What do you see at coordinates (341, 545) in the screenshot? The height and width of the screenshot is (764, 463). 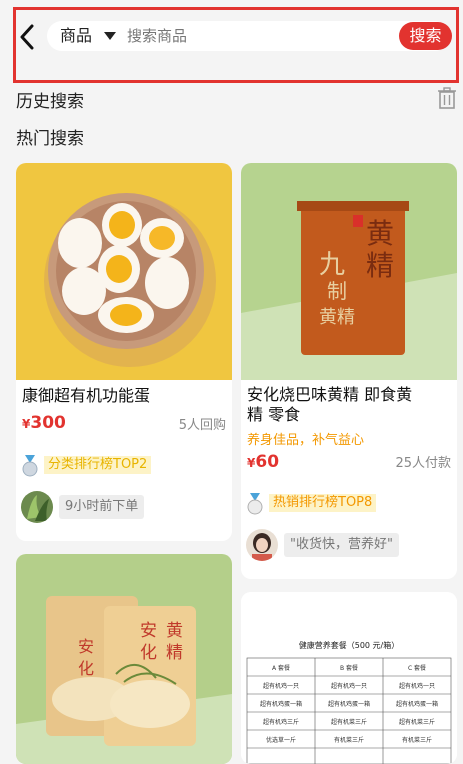 I see `review-snippet: "收货快，营养好"` at bounding box center [341, 545].